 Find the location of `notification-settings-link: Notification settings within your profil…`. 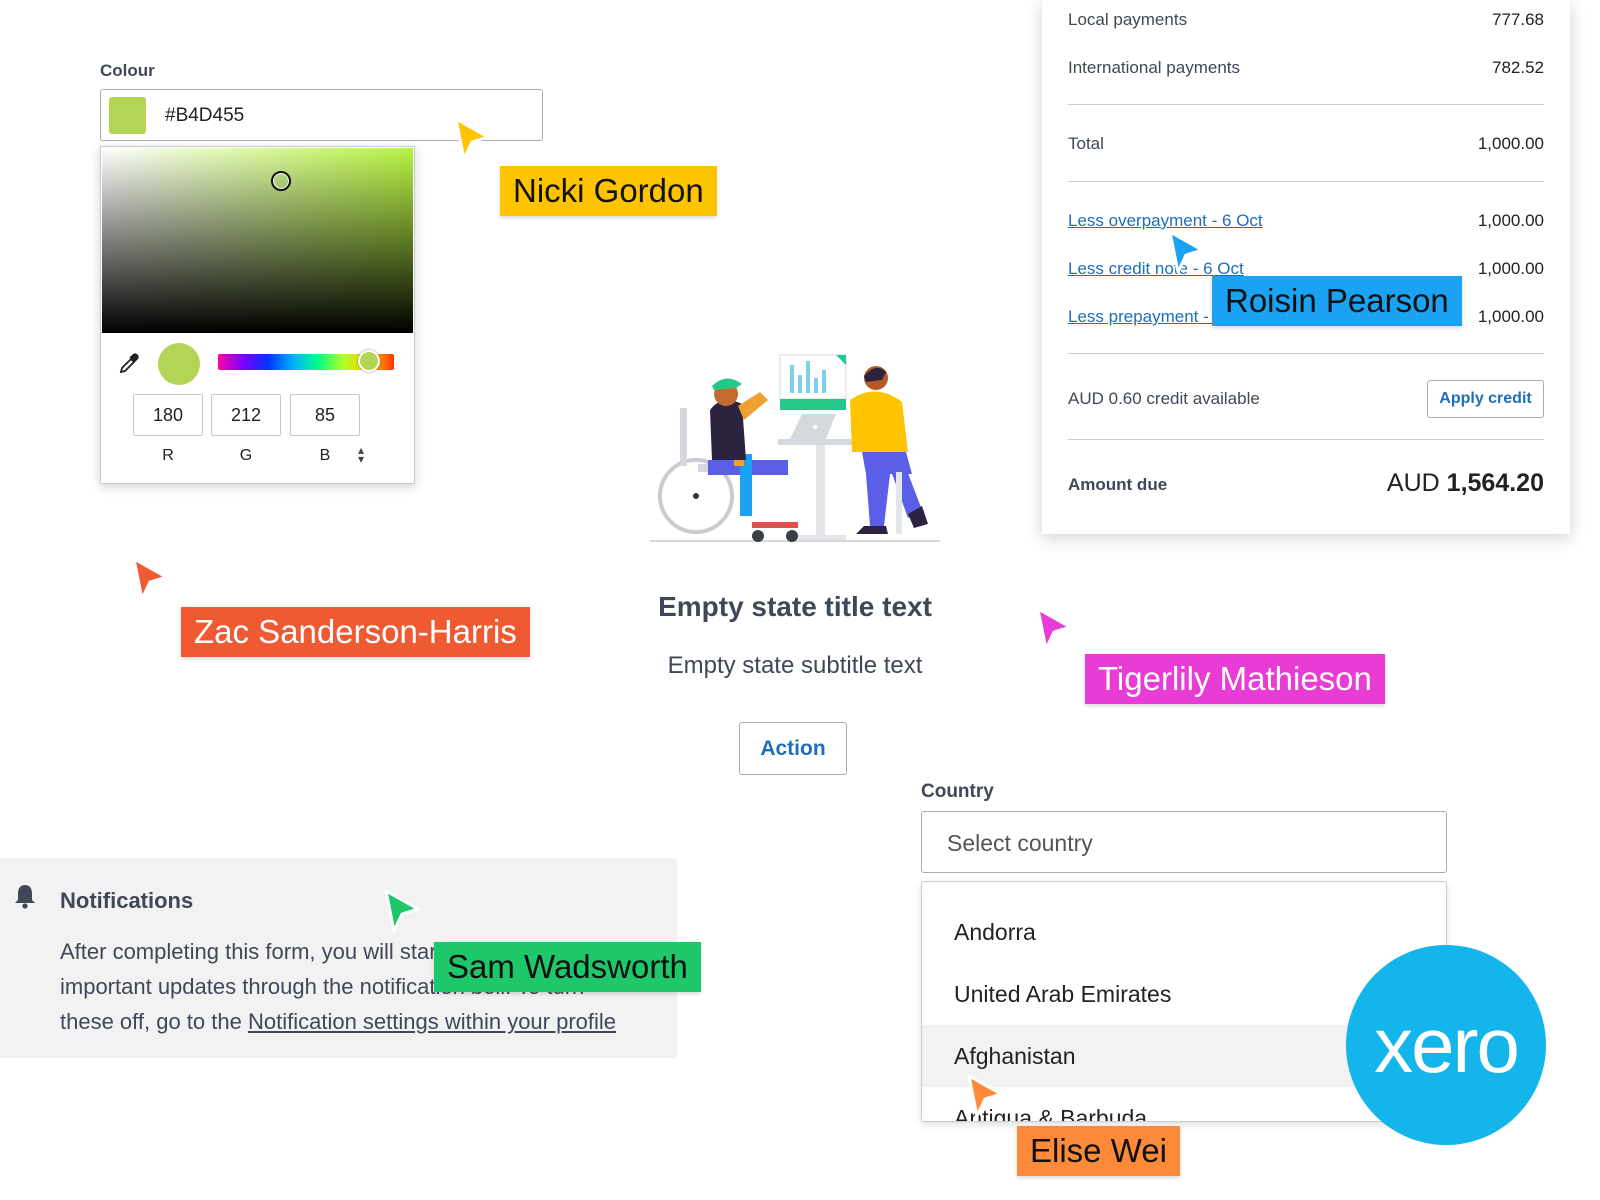

notification-settings-link: Notification settings within your profil… is located at coordinates (432, 1021).